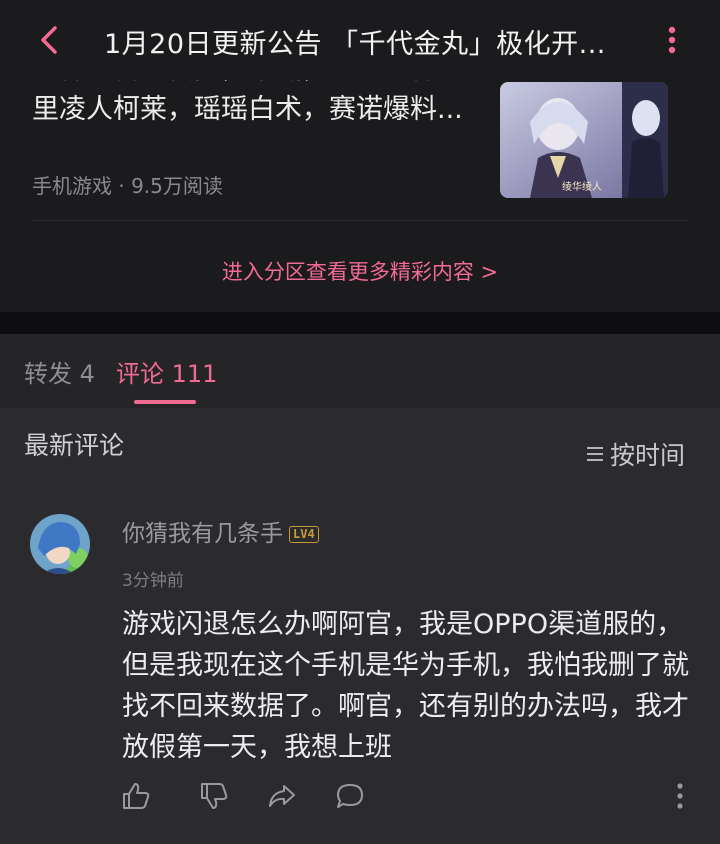 The width and height of the screenshot is (720, 844). Describe the element at coordinates (166, 371) in the screenshot. I see `tab-comment: 评论 111` at that location.